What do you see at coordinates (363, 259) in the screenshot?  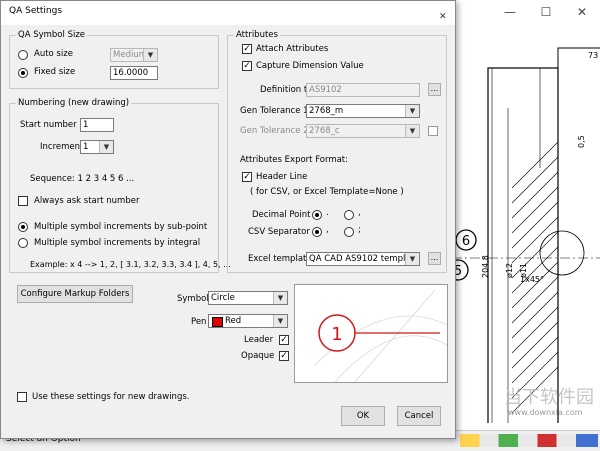 I see `excel-template-select: QA CAD AS9102 template ▼` at bounding box center [363, 259].